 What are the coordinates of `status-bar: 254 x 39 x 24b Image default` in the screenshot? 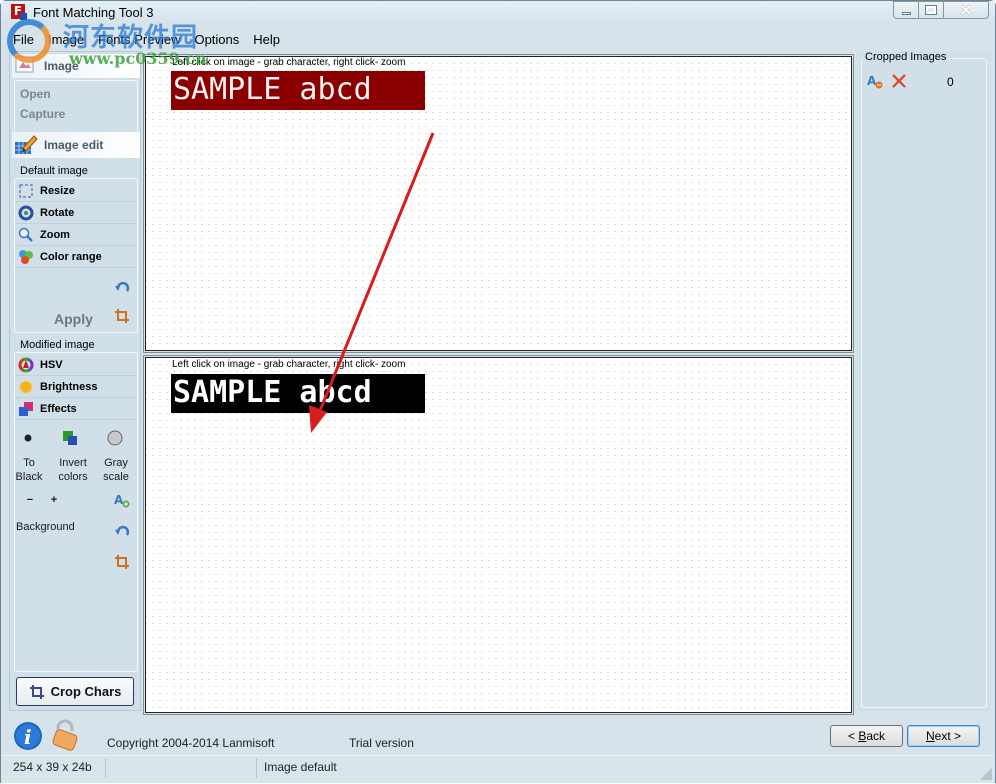 It's located at (498, 769).